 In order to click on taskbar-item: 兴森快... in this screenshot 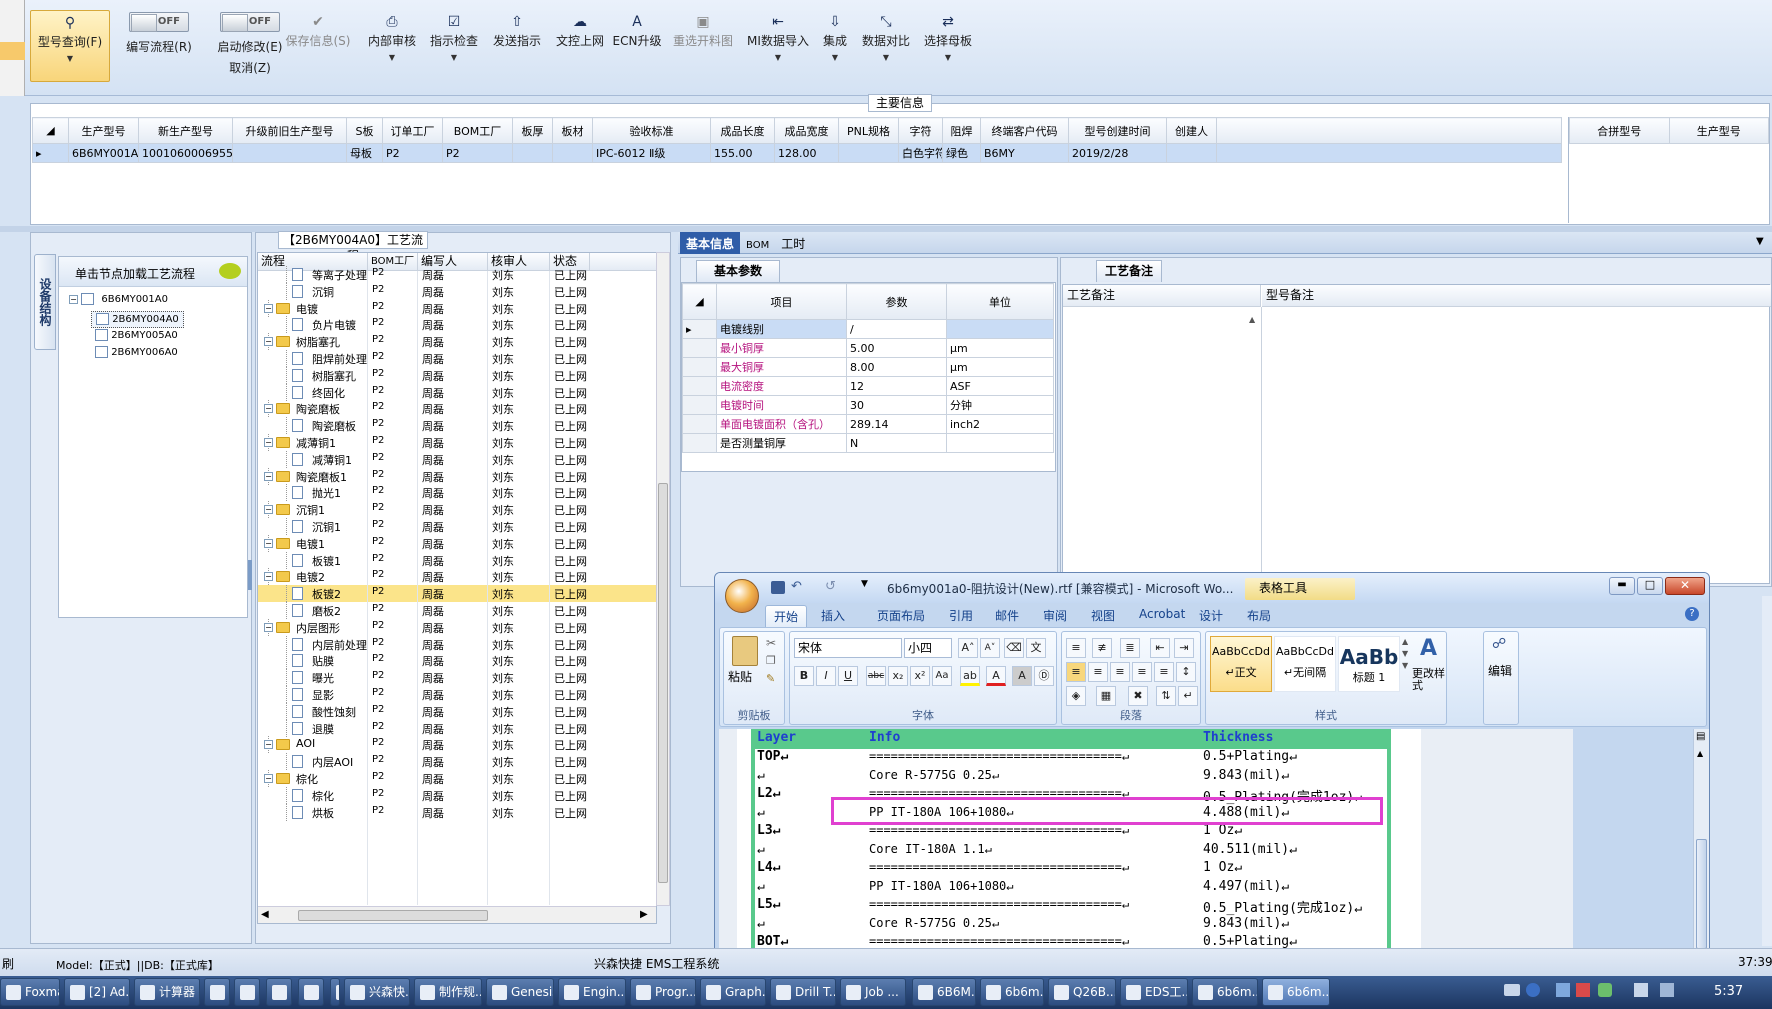, I will do `click(377, 992)`.